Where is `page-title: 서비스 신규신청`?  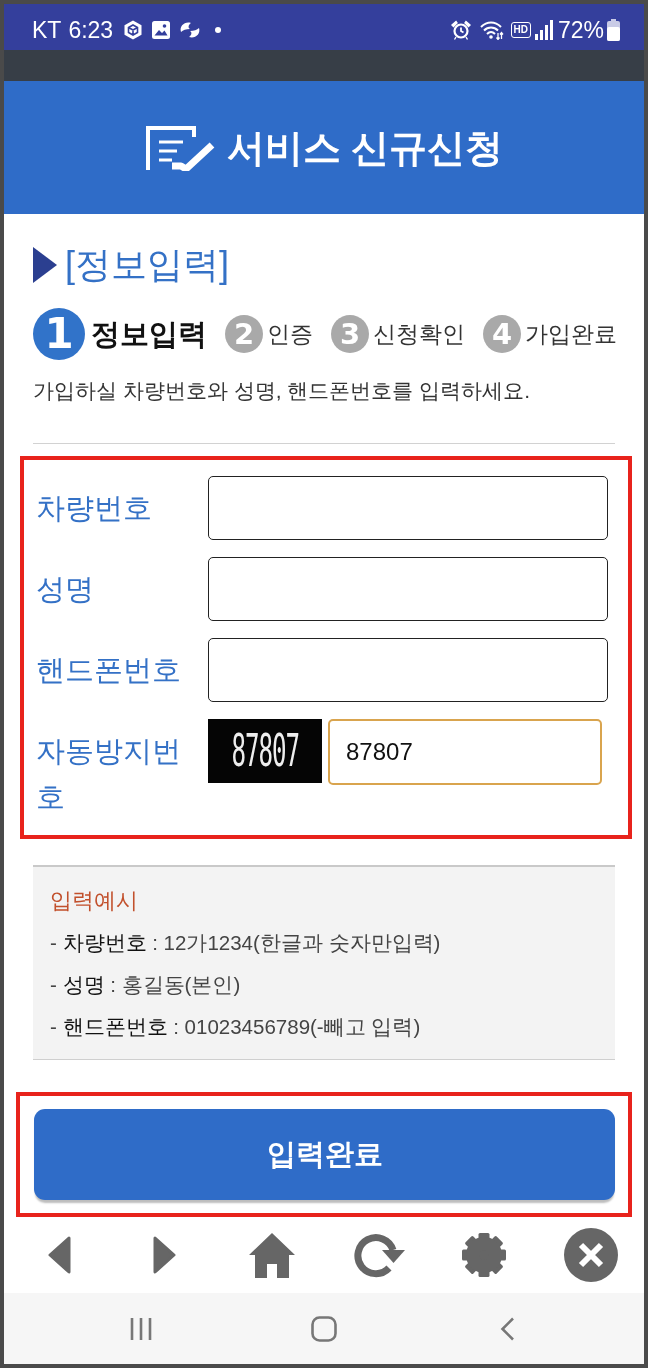 page-title: 서비스 신규신청 is located at coordinates (365, 148).